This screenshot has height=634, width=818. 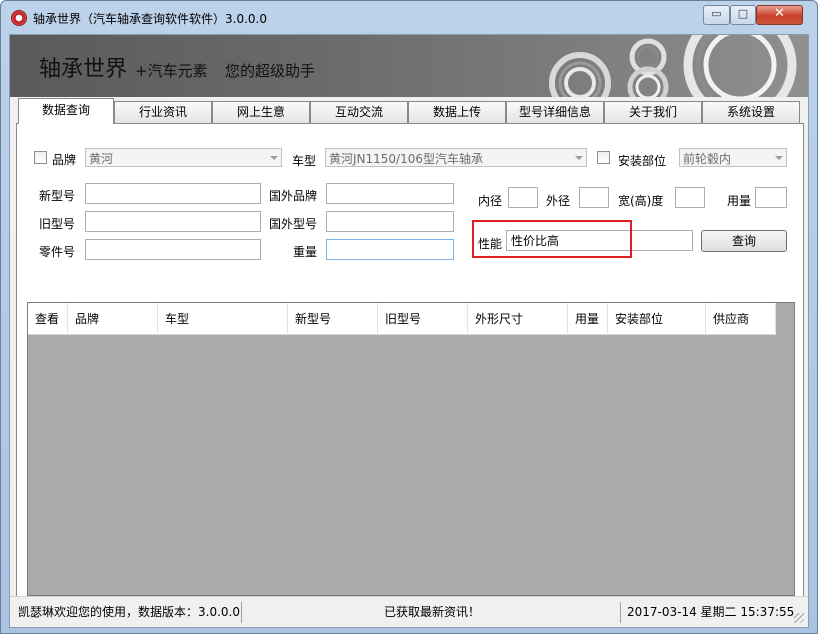 What do you see at coordinates (406, 159) in the screenshot?
I see `vehicle-select-value: 黄河JN1150/106型汽车轴承` at bounding box center [406, 159].